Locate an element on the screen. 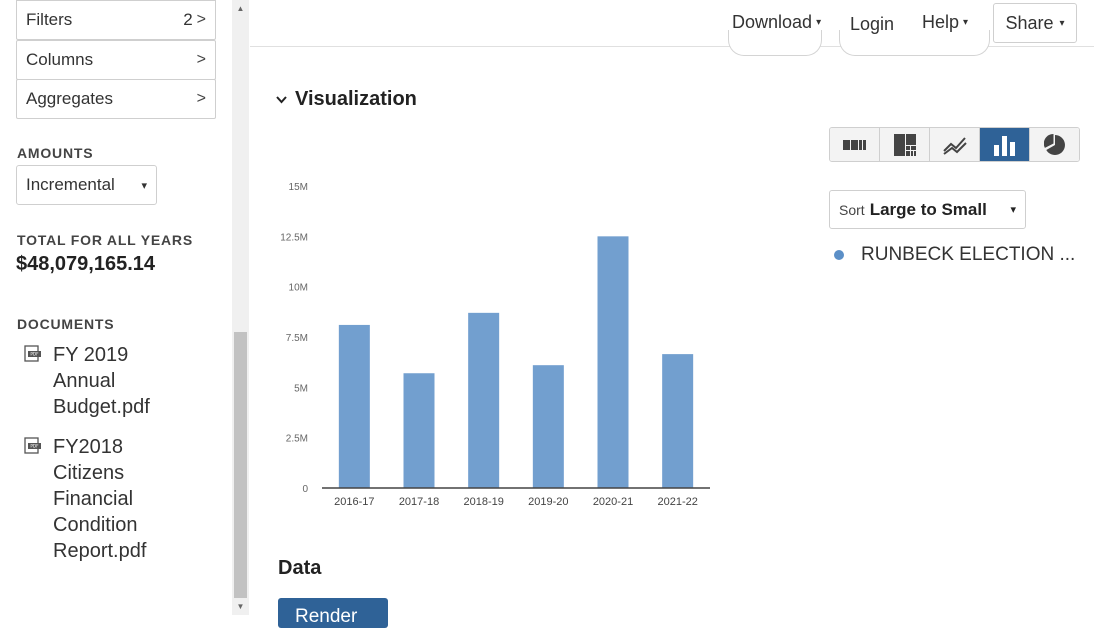 The image size is (1094, 628). pie-chart-button is located at coordinates (1054, 144).